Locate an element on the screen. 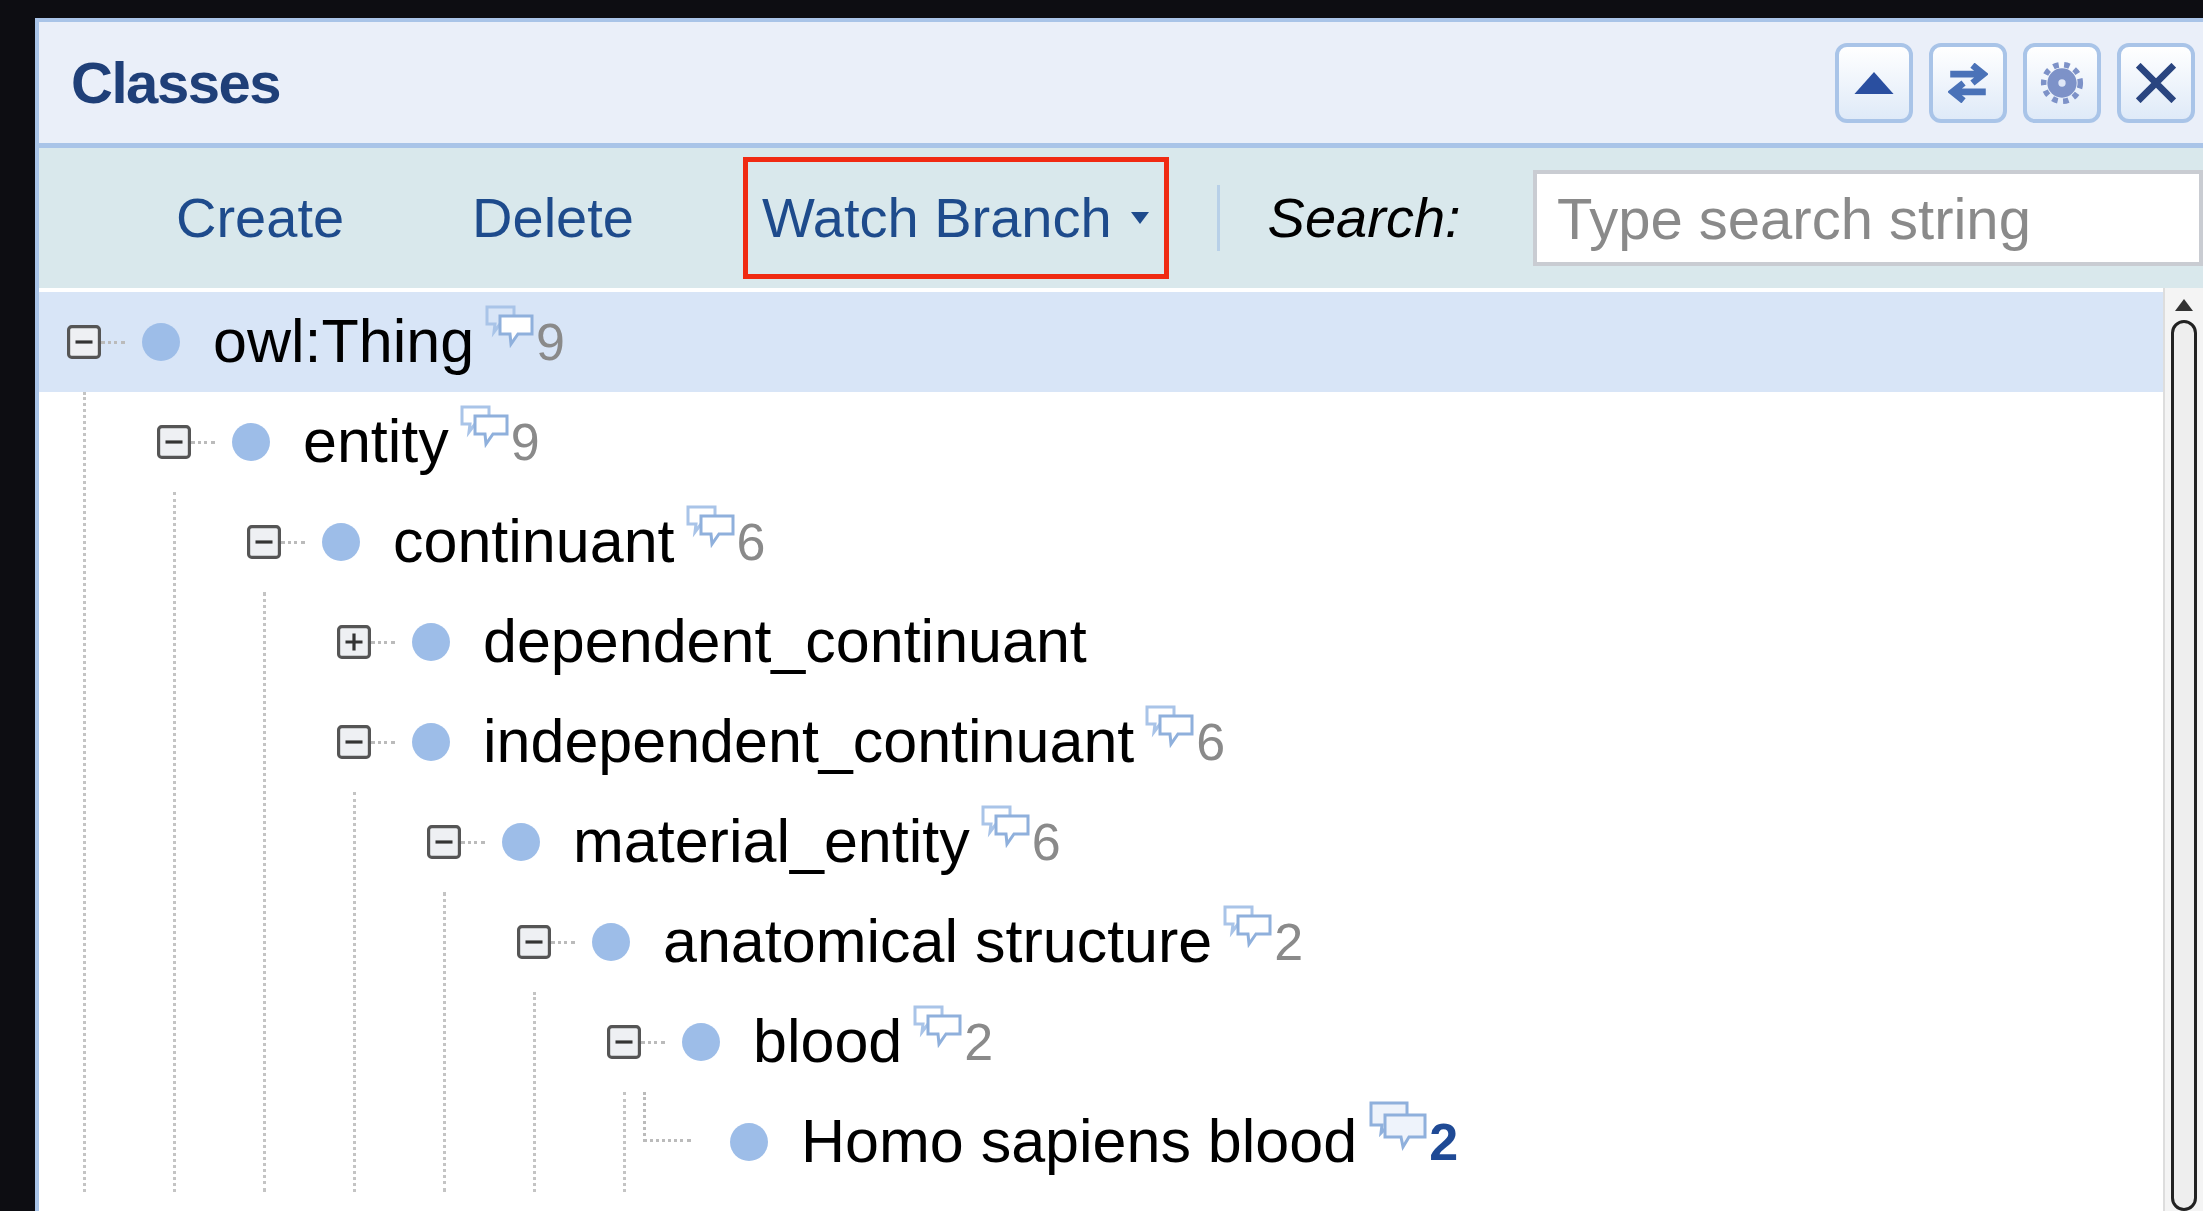  tree-row: dependent_continuant is located at coordinates (1250, 642).